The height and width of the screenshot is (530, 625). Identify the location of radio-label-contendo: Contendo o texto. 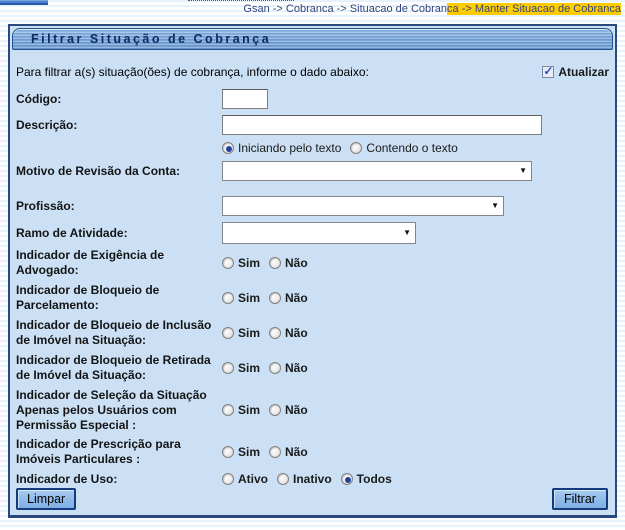
(412, 148).